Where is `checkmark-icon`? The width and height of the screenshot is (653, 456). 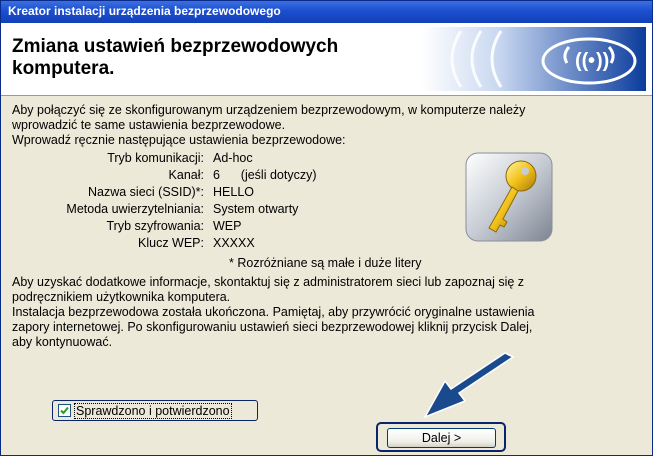
checkmark-icon is located at coordinates (64, 410).